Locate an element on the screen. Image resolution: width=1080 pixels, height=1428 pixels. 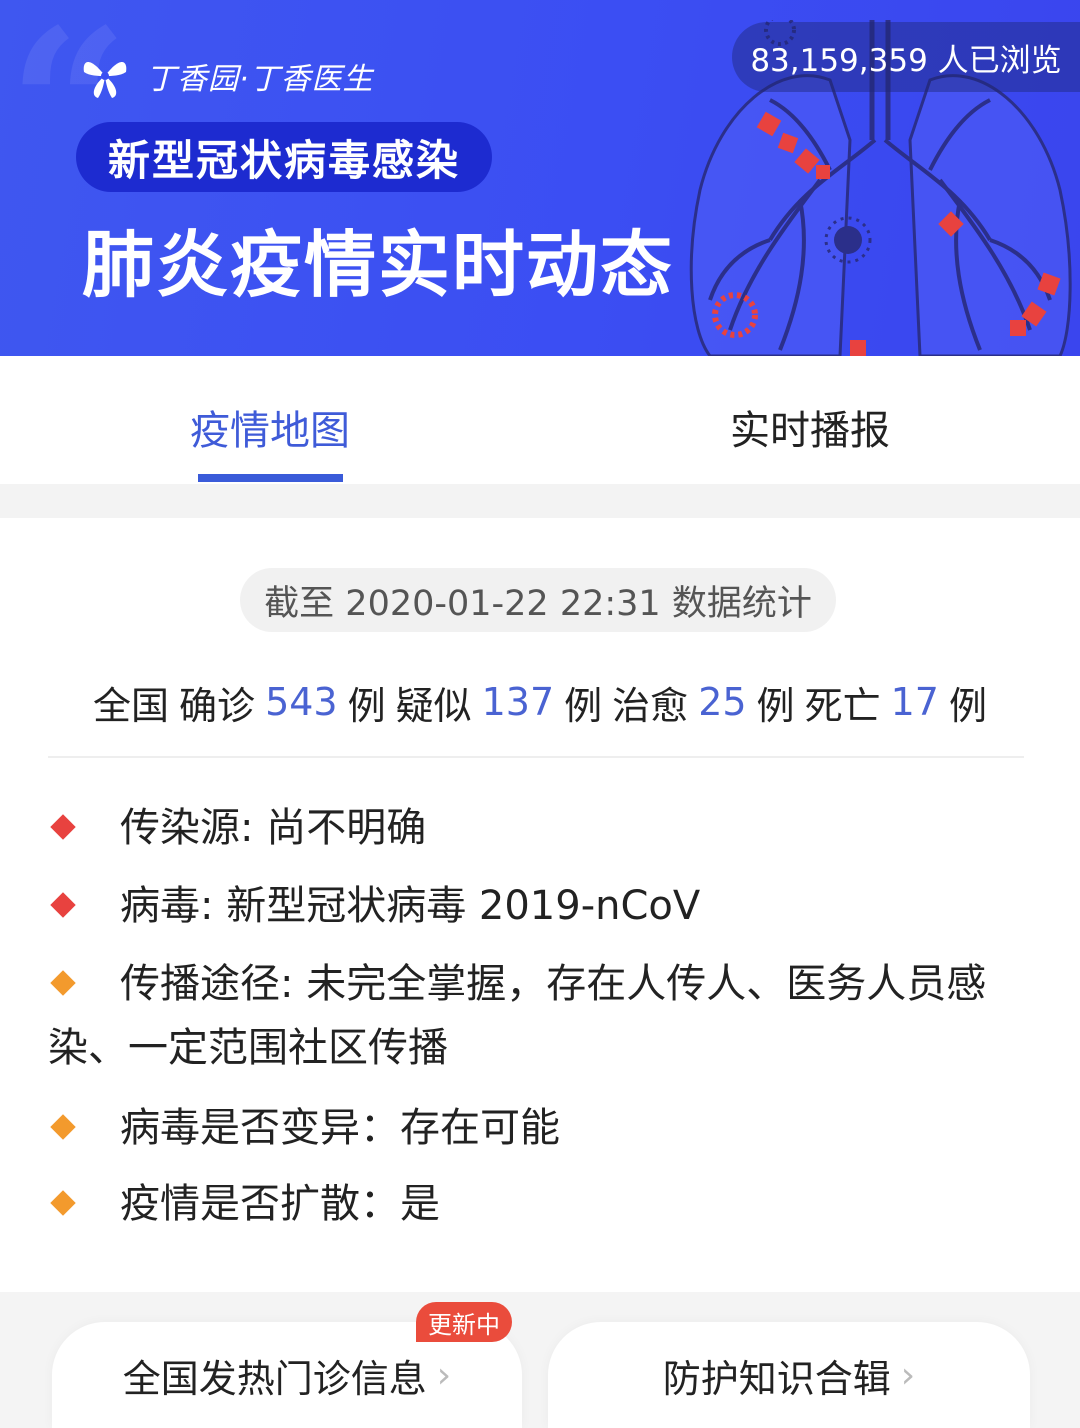
suspected-count: 137 is located at coordinates (518, 702).